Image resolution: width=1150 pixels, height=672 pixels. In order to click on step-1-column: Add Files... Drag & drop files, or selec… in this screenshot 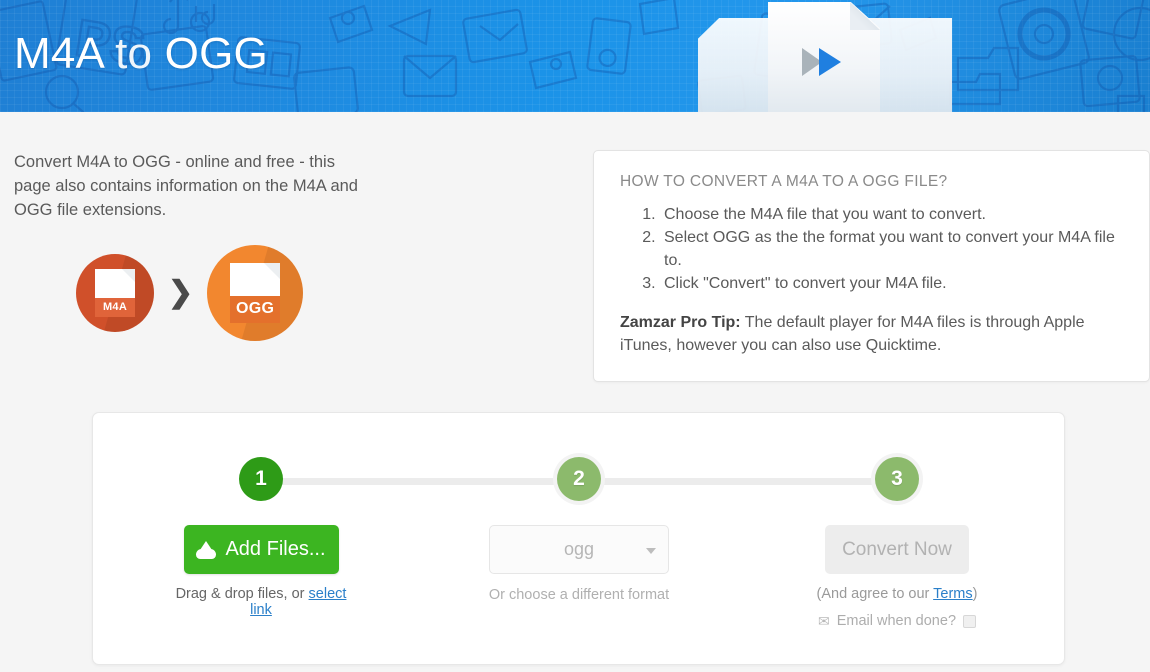, I will do `click(261, 571)`.